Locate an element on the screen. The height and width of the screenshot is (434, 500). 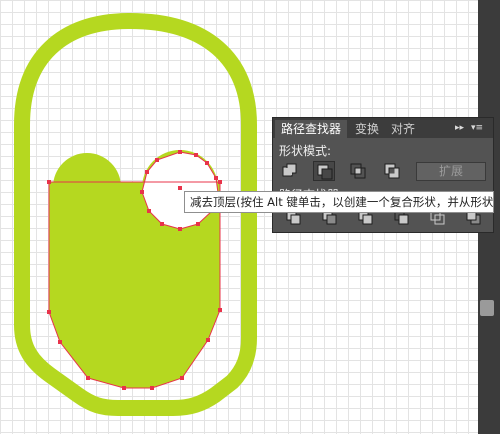
minus-front-tooltip: 减去顶层(按住 Alt 键单击，以创建一个复合形状，并从形状 is located at coordinates (339, 202).